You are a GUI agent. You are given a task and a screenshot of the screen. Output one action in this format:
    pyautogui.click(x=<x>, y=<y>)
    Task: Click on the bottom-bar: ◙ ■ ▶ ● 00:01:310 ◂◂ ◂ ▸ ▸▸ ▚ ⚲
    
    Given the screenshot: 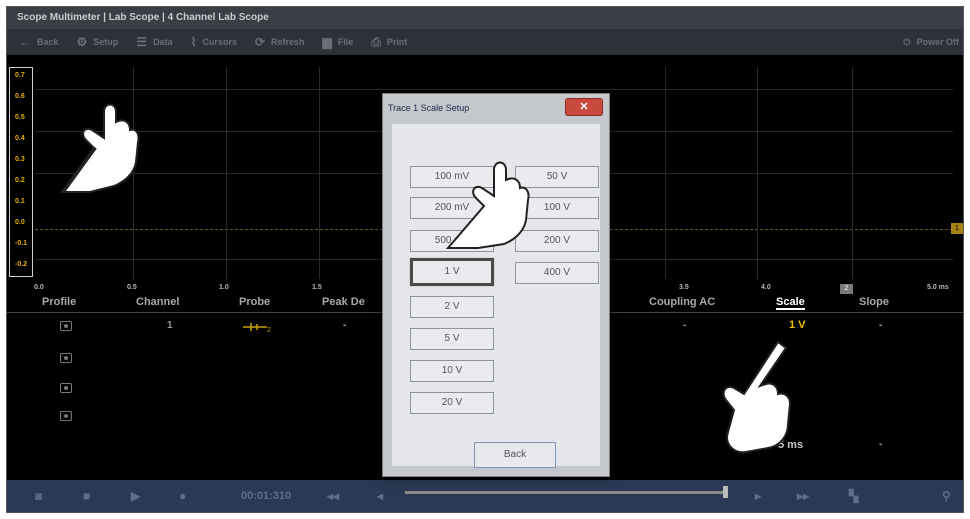 What is the action you would take?
    pyautogui.click(x=485, y=496)
    